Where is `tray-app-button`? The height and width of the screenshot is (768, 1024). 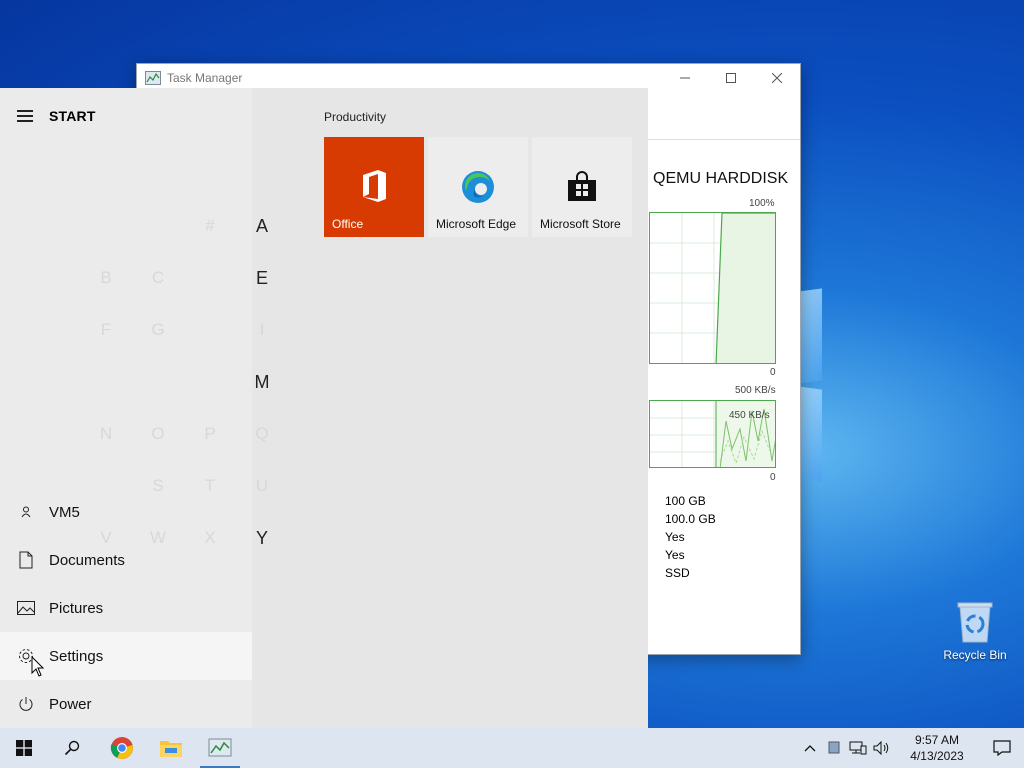 tray-app-button is located at coordinates (834, 748).